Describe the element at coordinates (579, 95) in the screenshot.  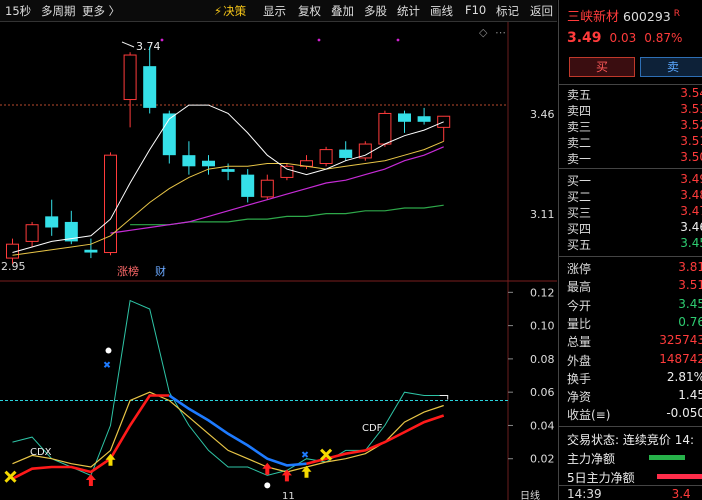
I see `ask-label: 卖五` at that location.